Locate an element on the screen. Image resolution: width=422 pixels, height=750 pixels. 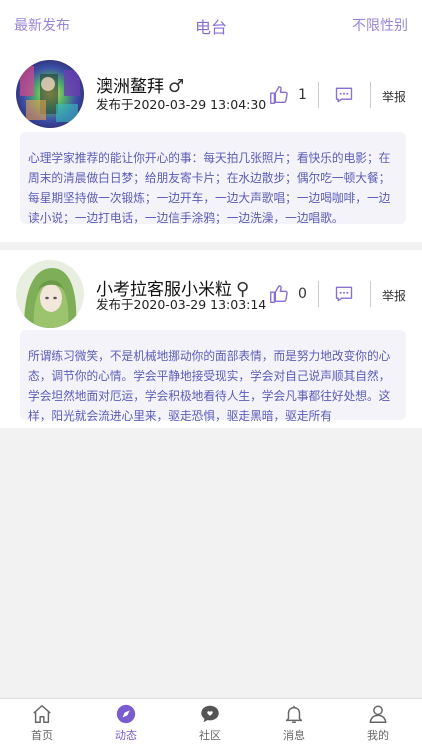
top-bar: 最新发布 电台 不限性别 is located at coordinates (211, 26).